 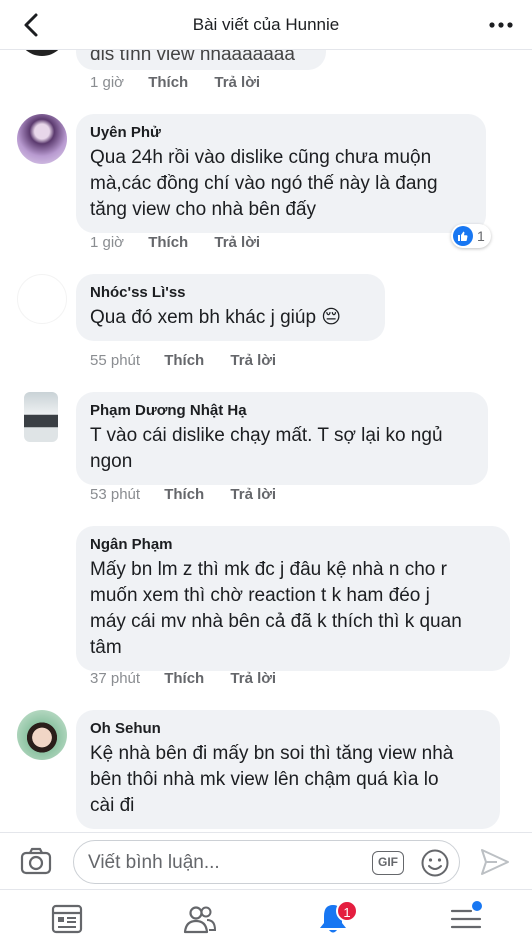 I want to click on comment-author: Nhóc'ss Lì'ss, so click(x=230, y=293).